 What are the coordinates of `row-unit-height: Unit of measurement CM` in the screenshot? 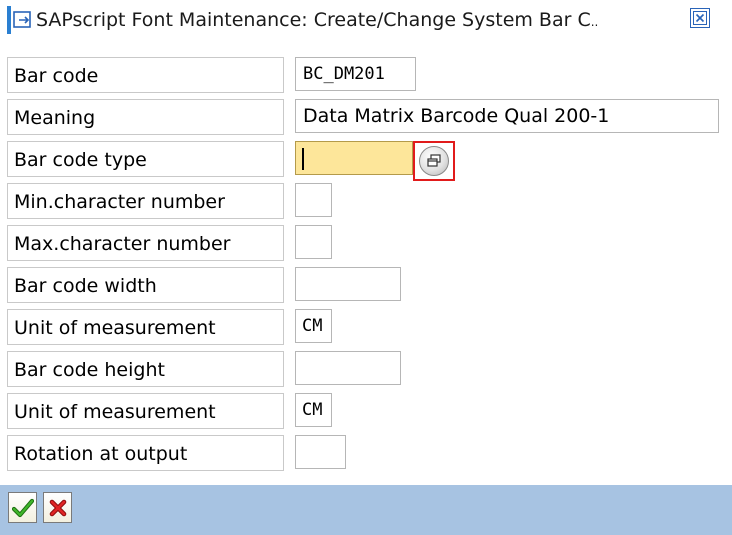 It's located at (366, 411).